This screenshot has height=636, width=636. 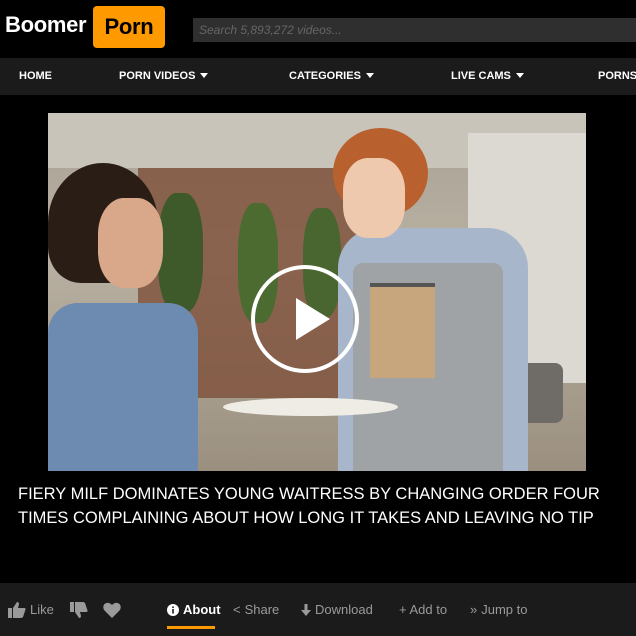 What do you see at coordinates (237, 610) in the screenshot?
I see `share-icon: <` at bounding box center [237, 610].